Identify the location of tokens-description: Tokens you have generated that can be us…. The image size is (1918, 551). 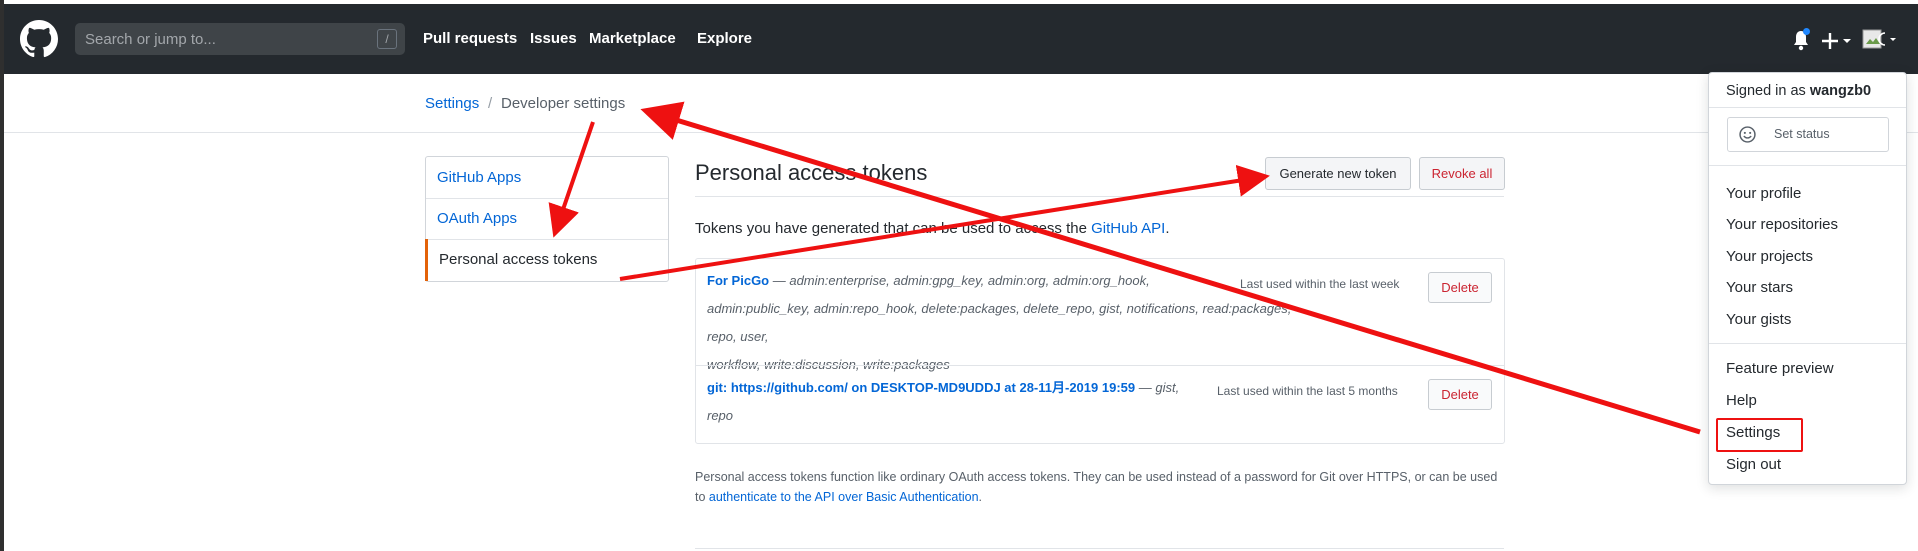
(932, 228).